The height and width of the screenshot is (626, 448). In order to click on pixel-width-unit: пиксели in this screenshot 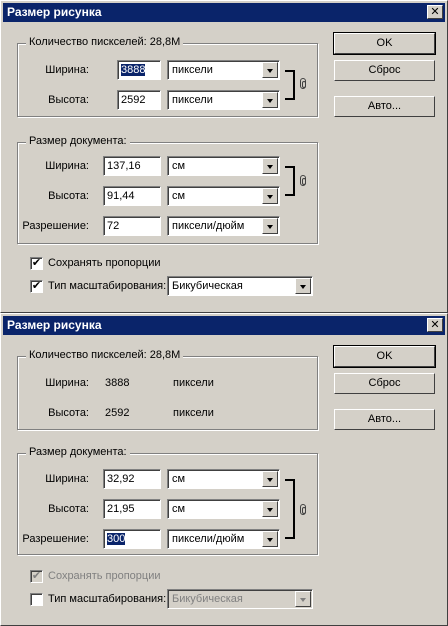, I will do `click(193, 383)`.